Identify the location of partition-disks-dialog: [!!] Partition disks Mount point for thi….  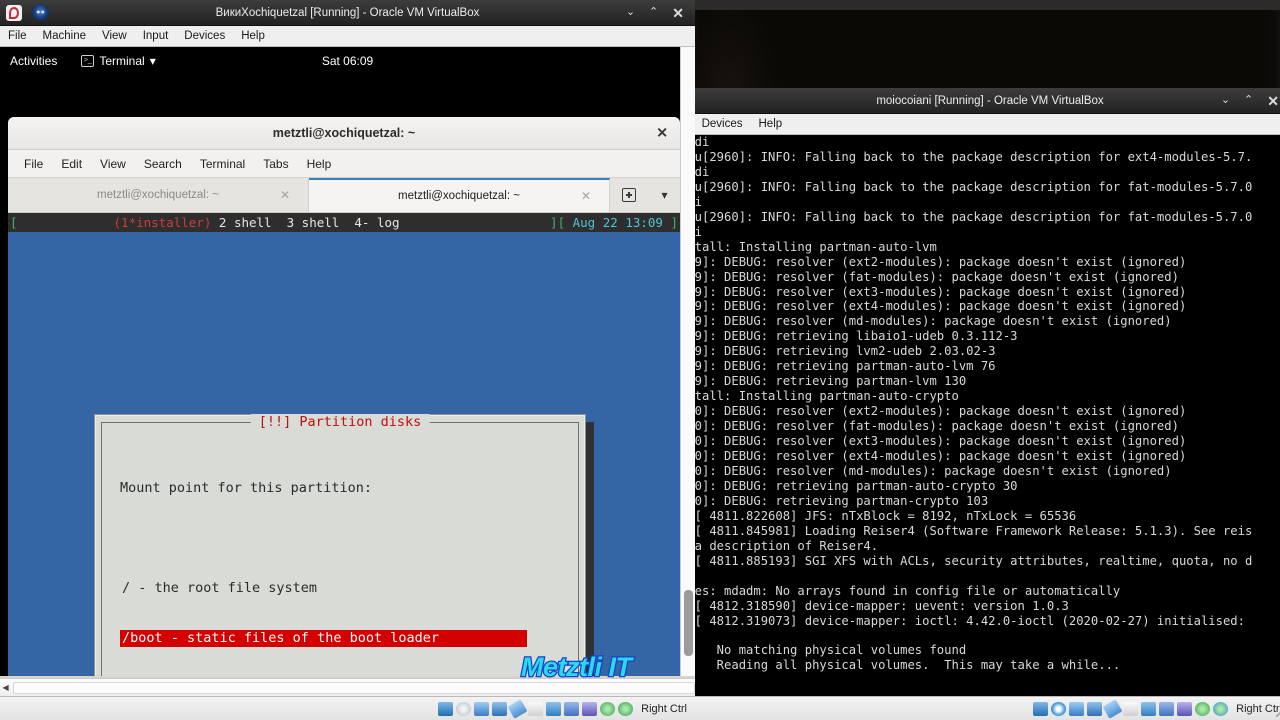
(344, 545).